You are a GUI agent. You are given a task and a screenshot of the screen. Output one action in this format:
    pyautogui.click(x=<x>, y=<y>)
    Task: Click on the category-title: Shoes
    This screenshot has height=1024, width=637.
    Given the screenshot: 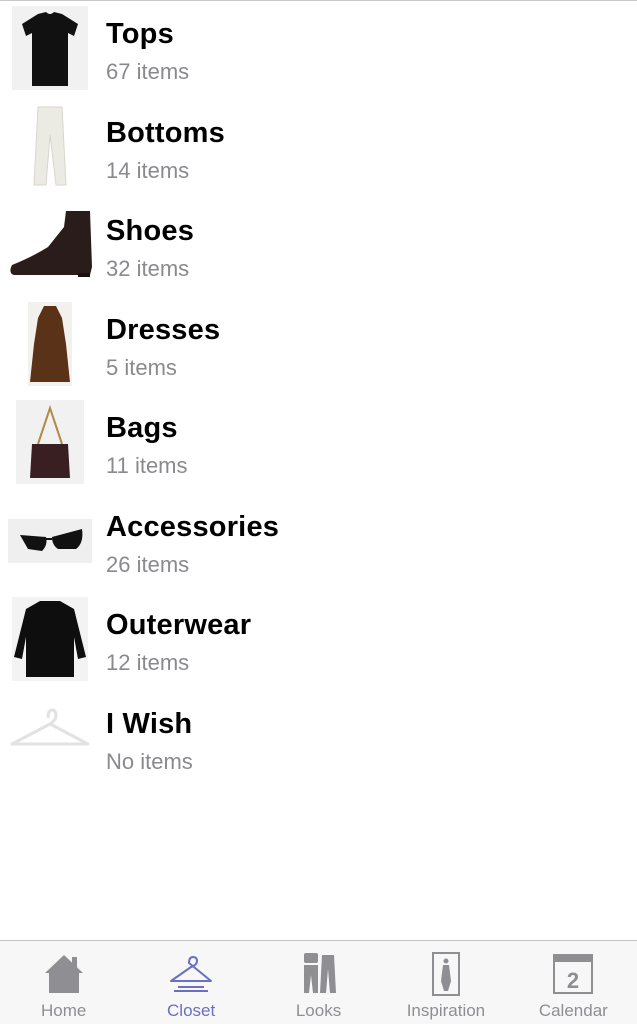 What is the action you would take?
    pyautogui.click(x=150, y=231)
    